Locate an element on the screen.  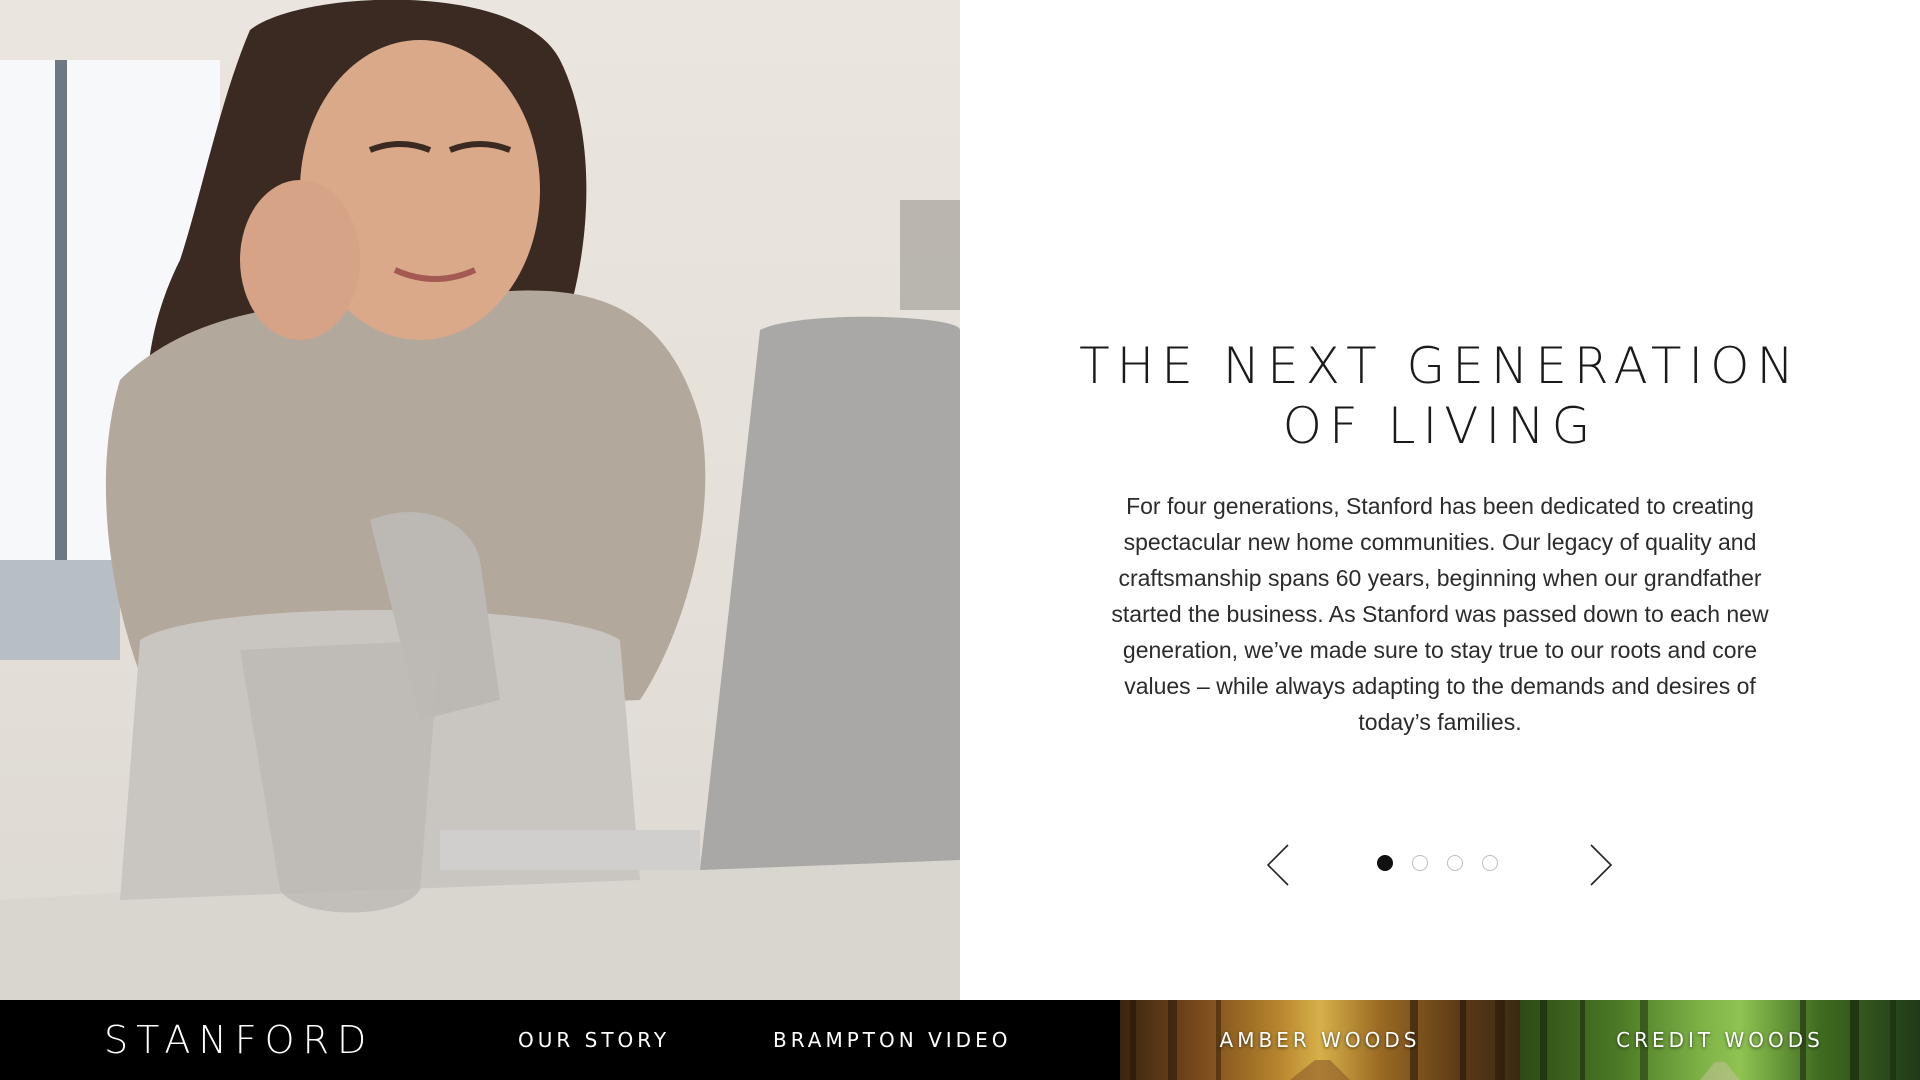
nav-our-story-link: OUR STORY is located at coordinates (594, 1040).